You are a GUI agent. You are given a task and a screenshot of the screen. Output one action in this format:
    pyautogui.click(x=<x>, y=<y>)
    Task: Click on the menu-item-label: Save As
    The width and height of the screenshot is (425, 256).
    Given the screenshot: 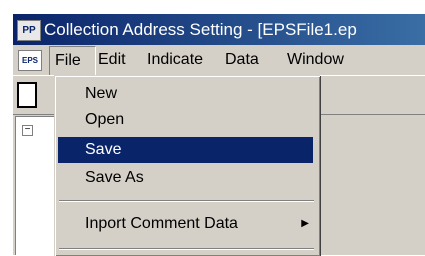 What is the action you would take?
    pyautogui.click(x=114, y=177)
    